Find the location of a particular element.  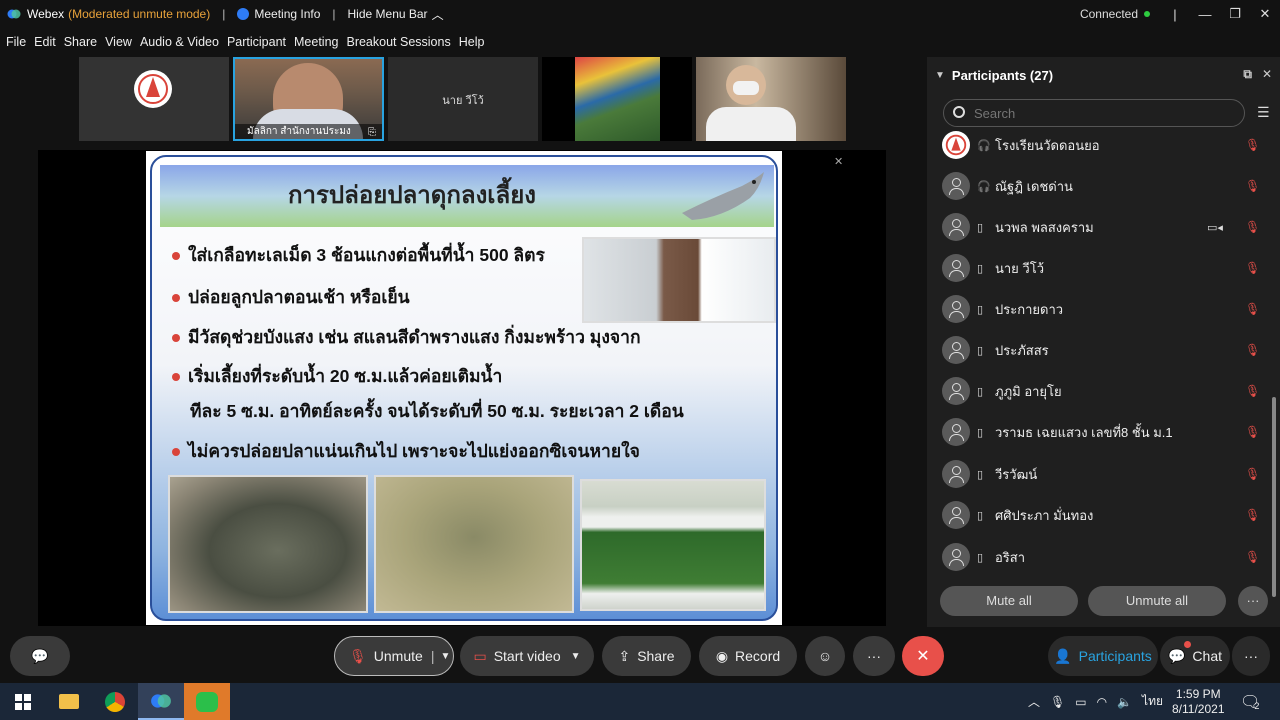

record-button: ◉ Record is located at coordinates (748, 656).